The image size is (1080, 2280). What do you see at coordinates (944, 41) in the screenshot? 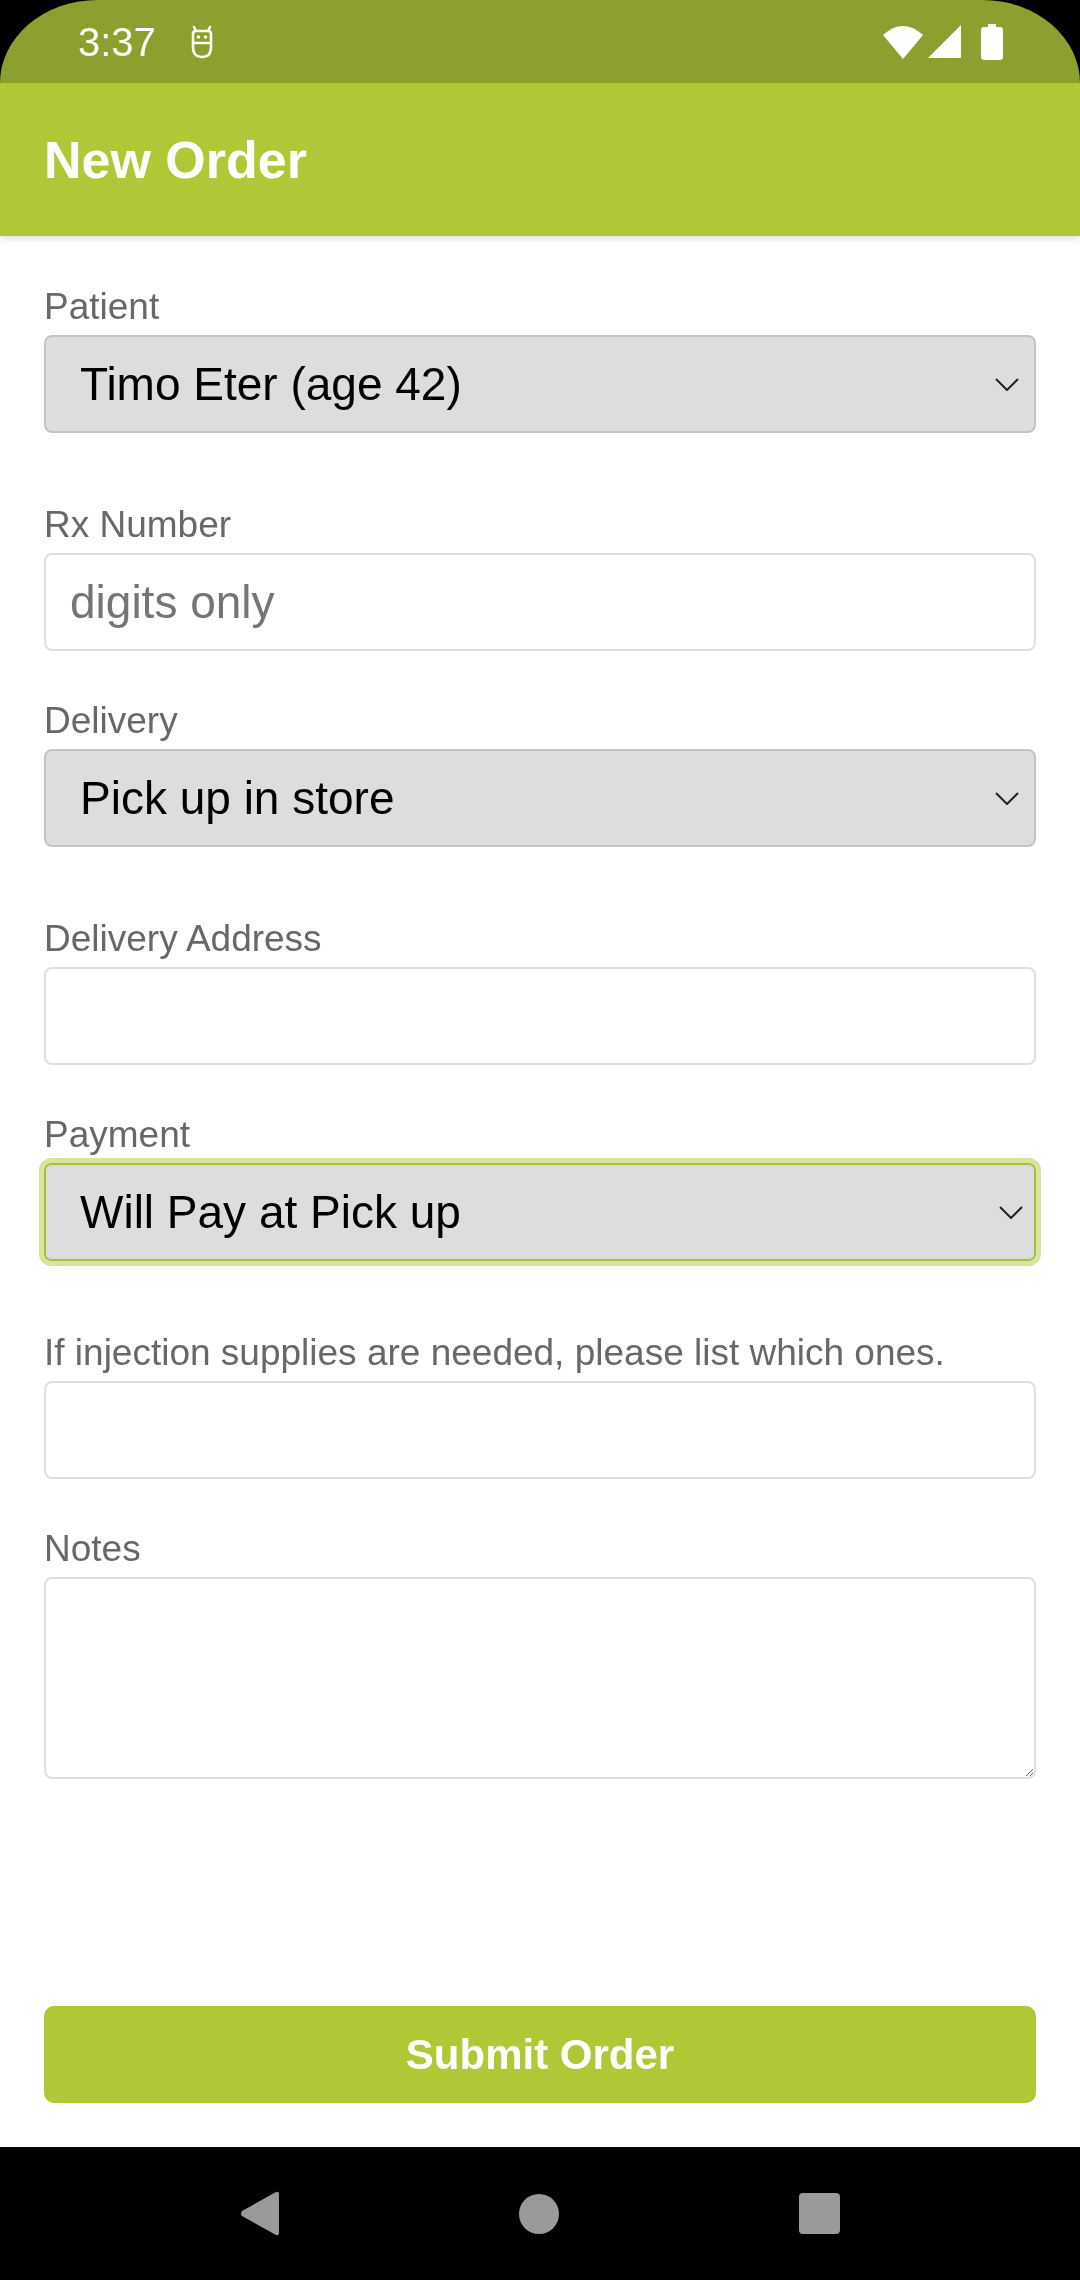
I see `signal-icon` at bounding box center [944, 41].